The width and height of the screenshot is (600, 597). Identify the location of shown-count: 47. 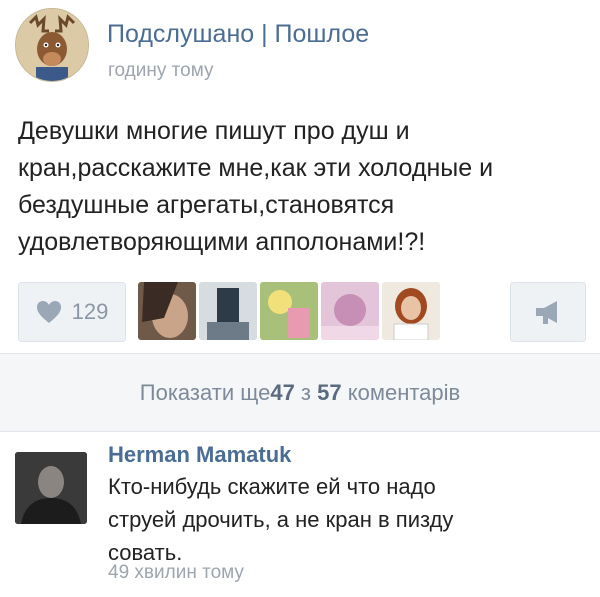
(282, 392).